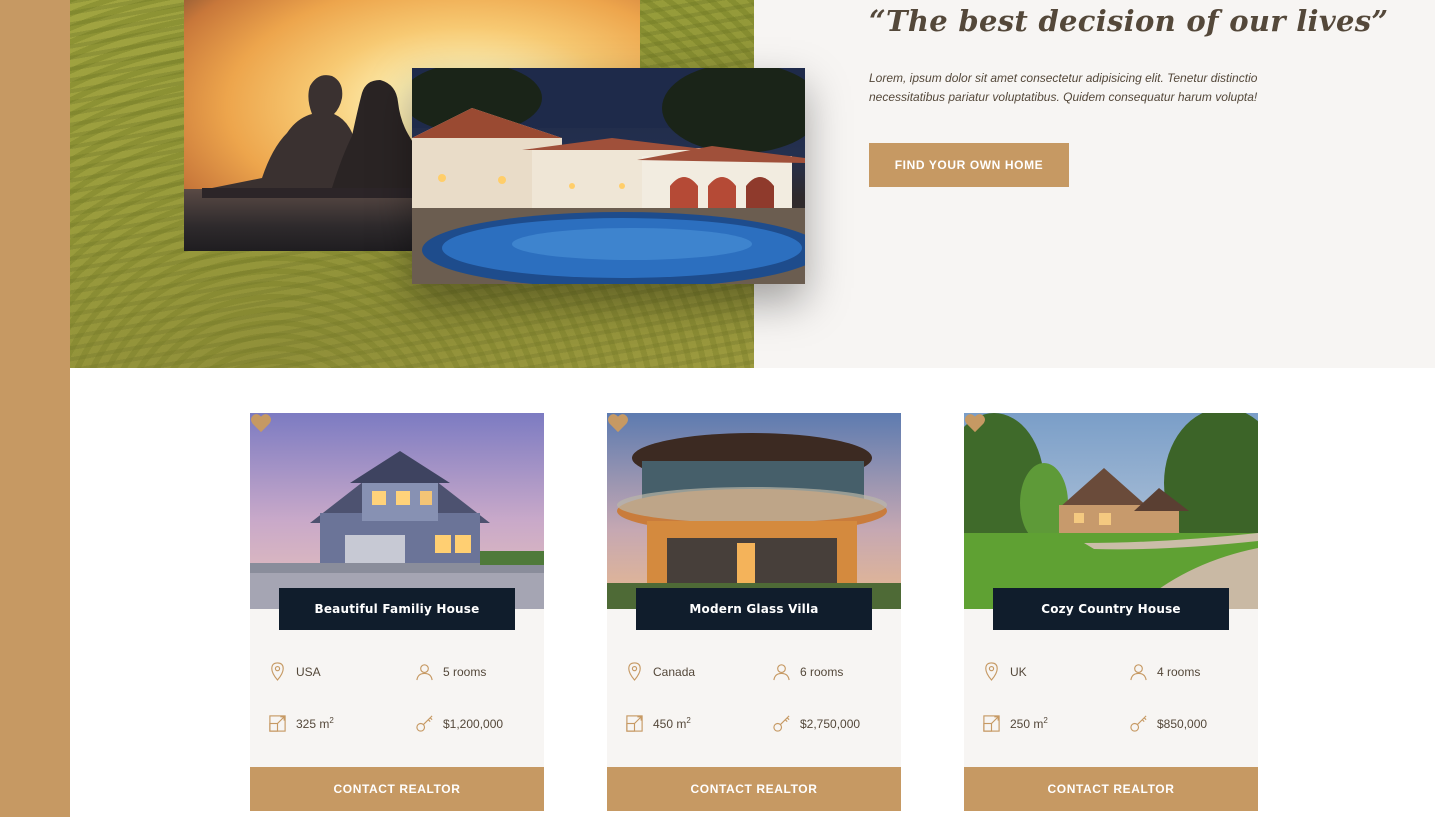 This screenshot has height=817, width=1435. I want to click on home-area: 450 m2, so click(658, 723).